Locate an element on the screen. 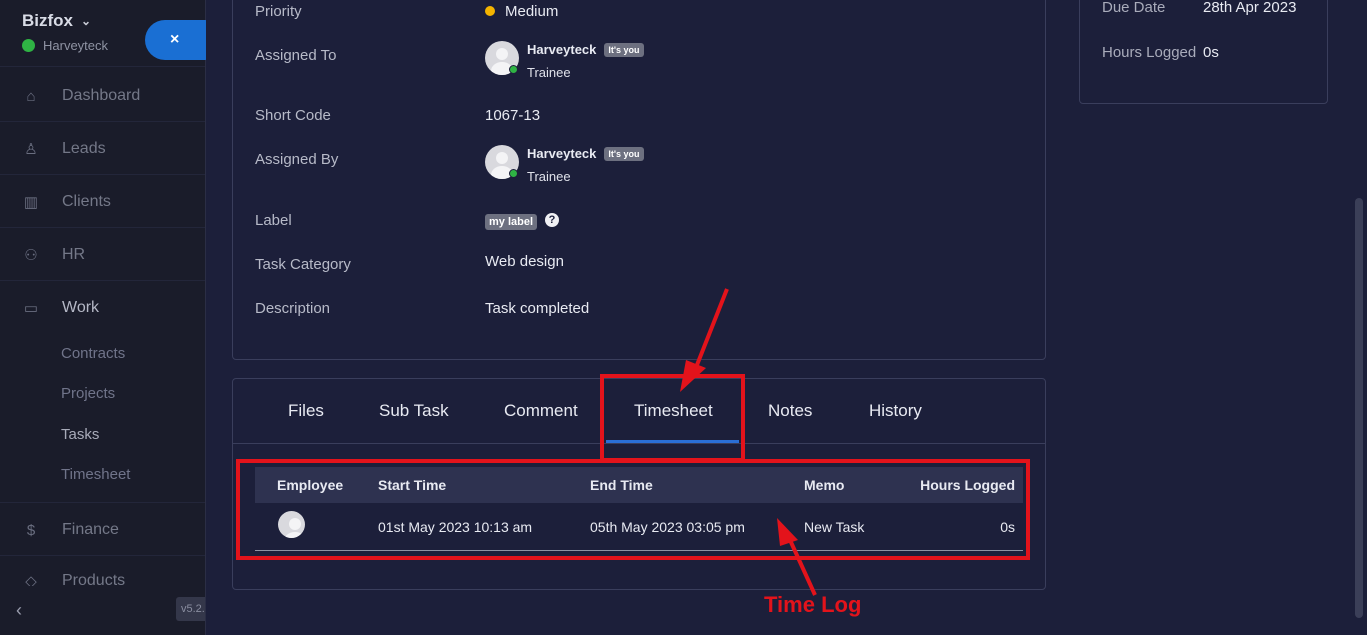 The height and width of the screenshot is (635, 1367). arrow-to-time-log is located at coordinates (802, 567).